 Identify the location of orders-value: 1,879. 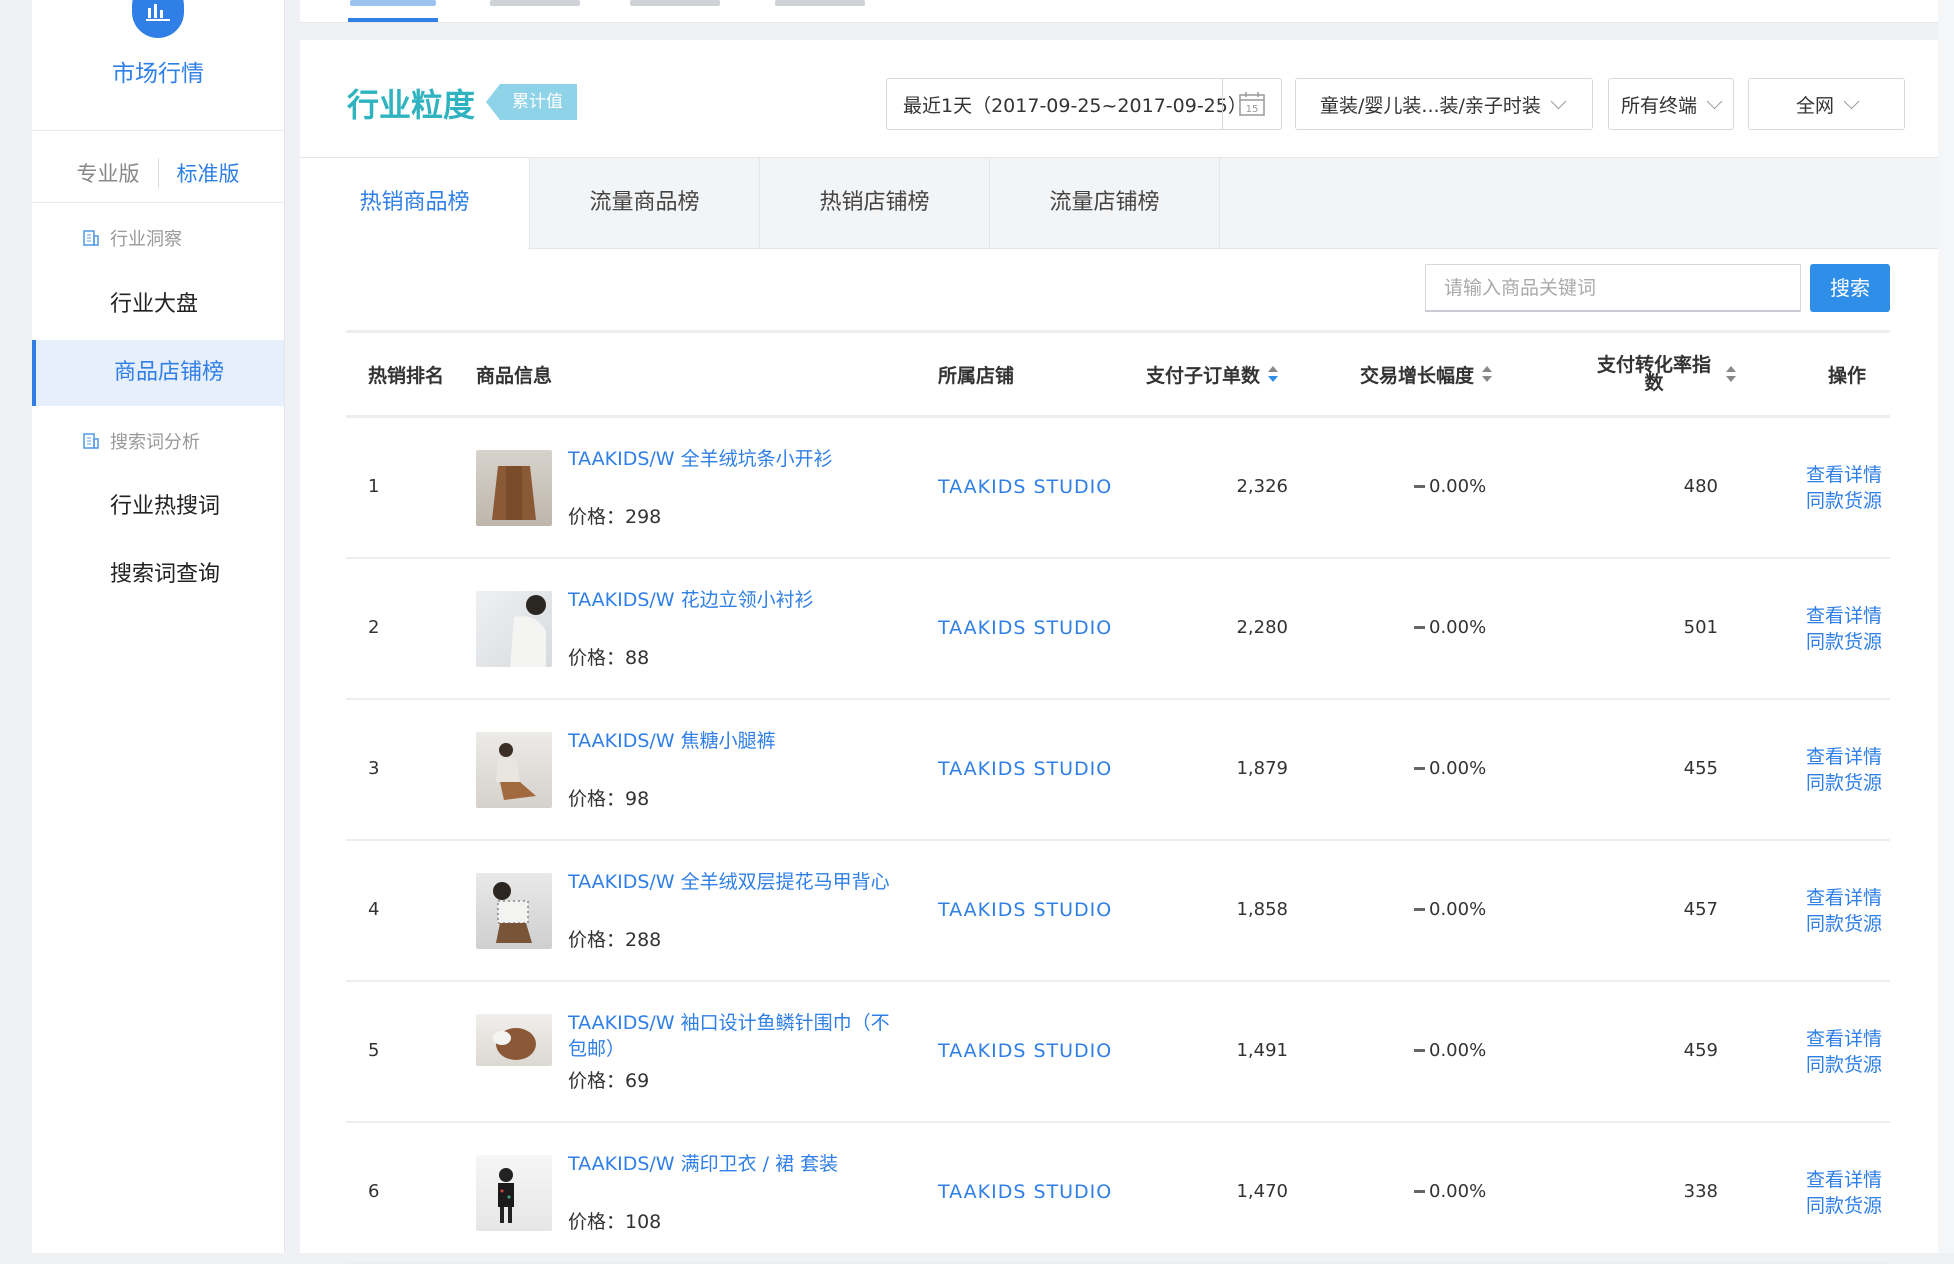
(1262, 768).